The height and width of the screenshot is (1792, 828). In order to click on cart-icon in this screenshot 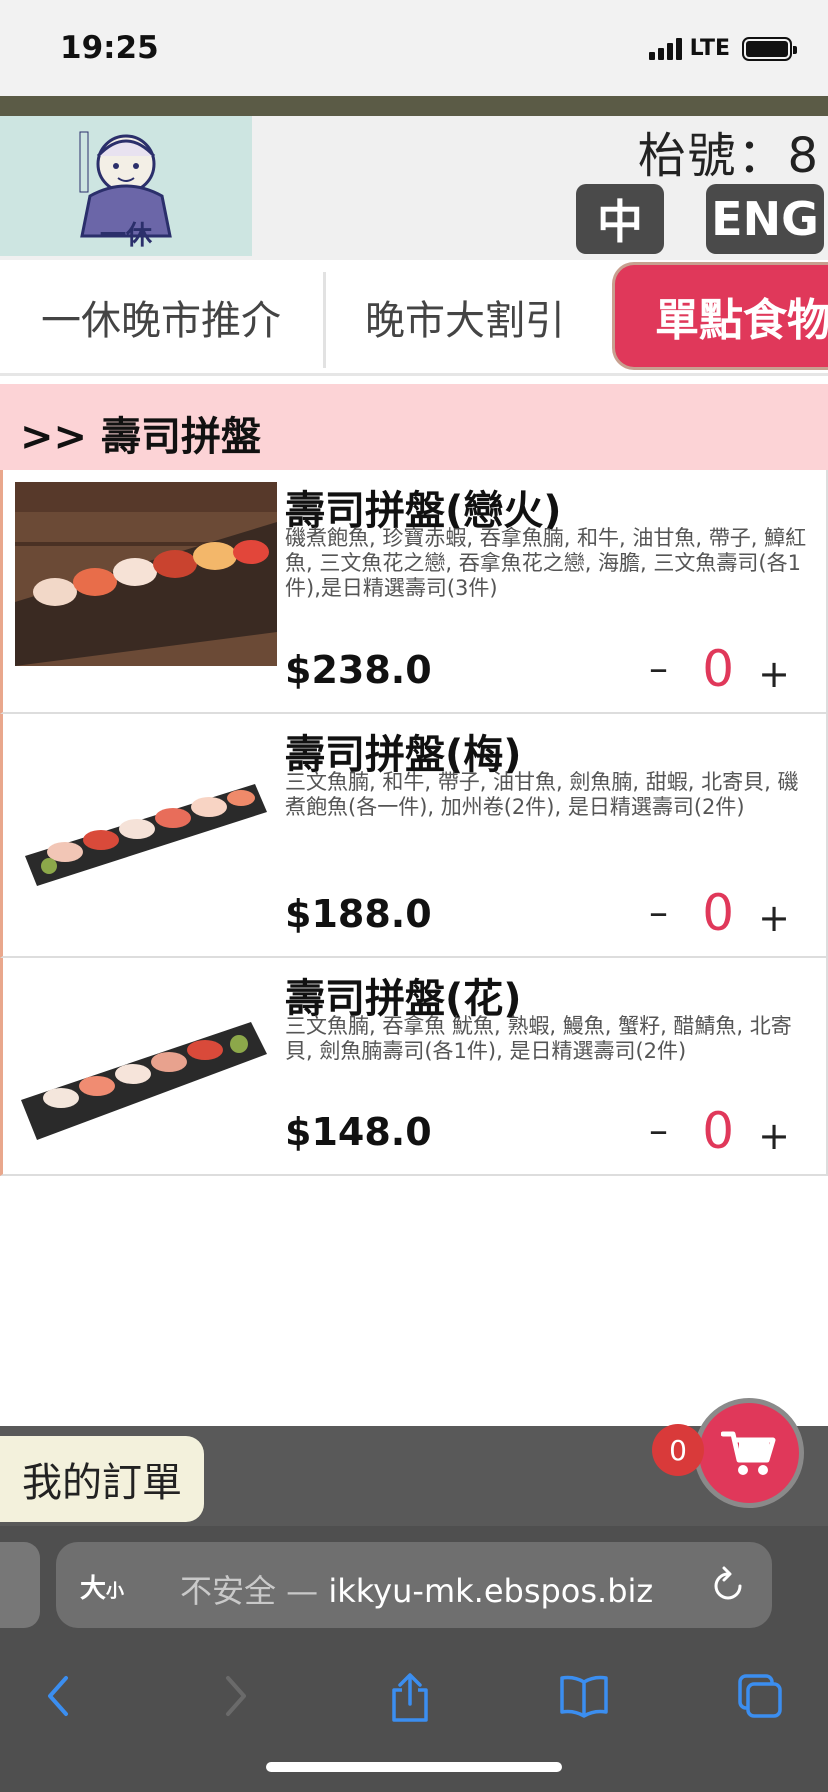, I will do `click(748, 1453)`.